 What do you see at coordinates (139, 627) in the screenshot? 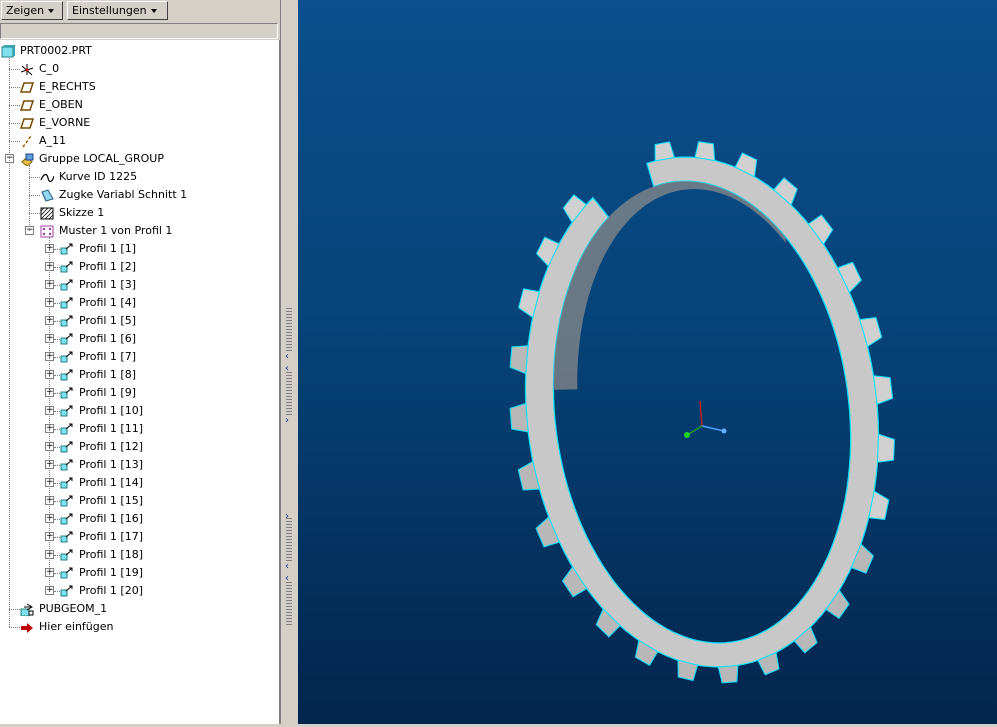
I see `tree-item-insert-here: Hier einfügen` at bounding box center [139, 627].